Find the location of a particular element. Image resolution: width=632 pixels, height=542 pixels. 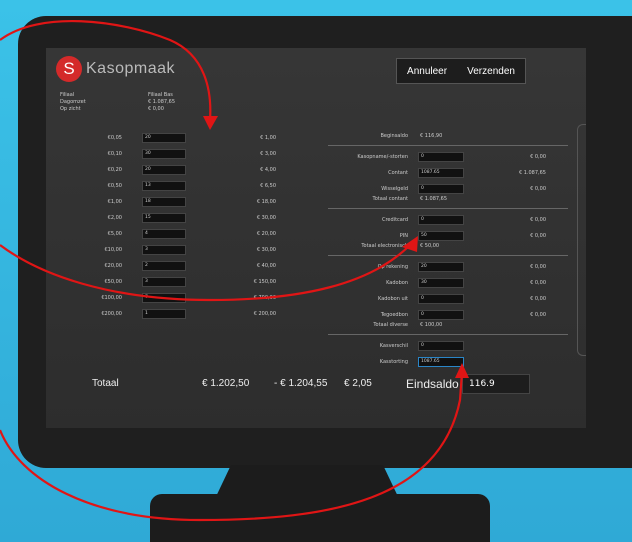

tegoedbon-amount: € 0,00 is located at coordinates (538, 315).